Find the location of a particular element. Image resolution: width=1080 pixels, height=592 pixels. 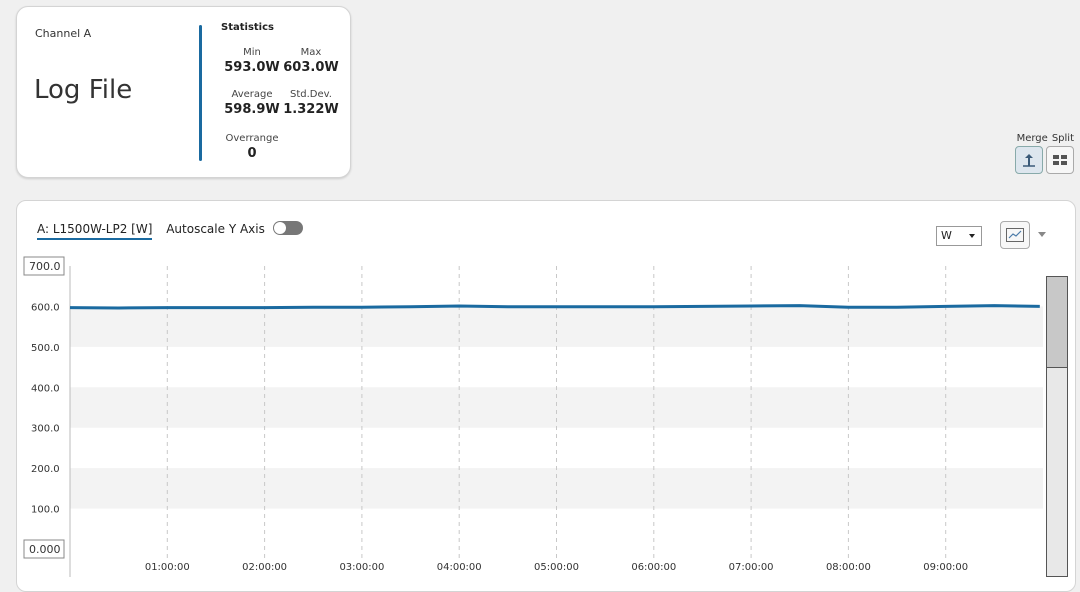

y-tick-label: 300.0 is located at coordinates (45, 429).